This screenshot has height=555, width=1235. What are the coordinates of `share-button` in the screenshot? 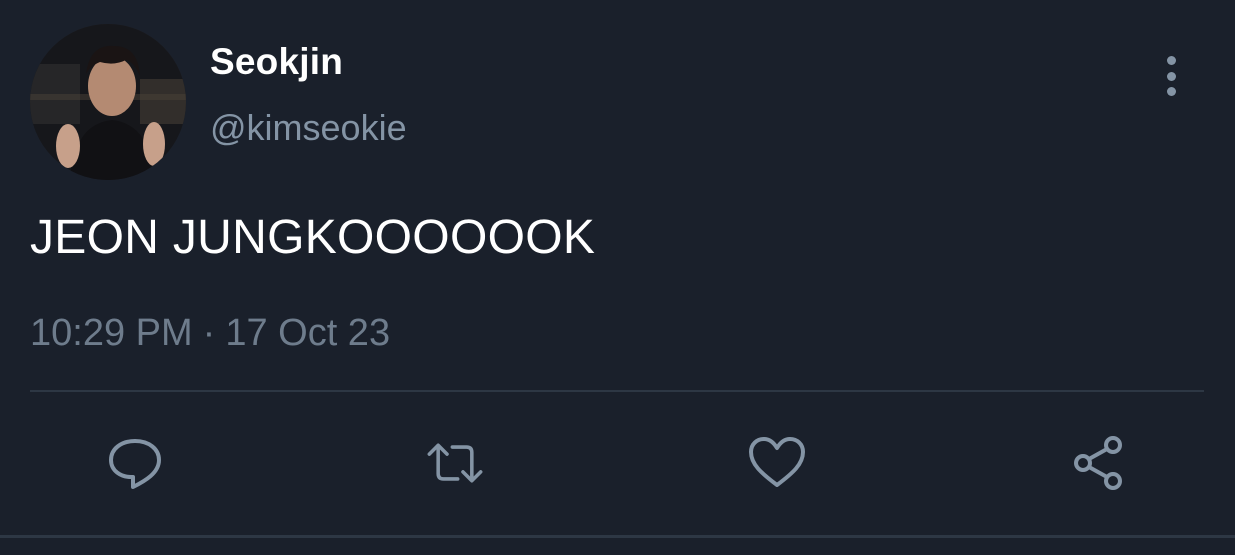 It's located at (1099, 463).